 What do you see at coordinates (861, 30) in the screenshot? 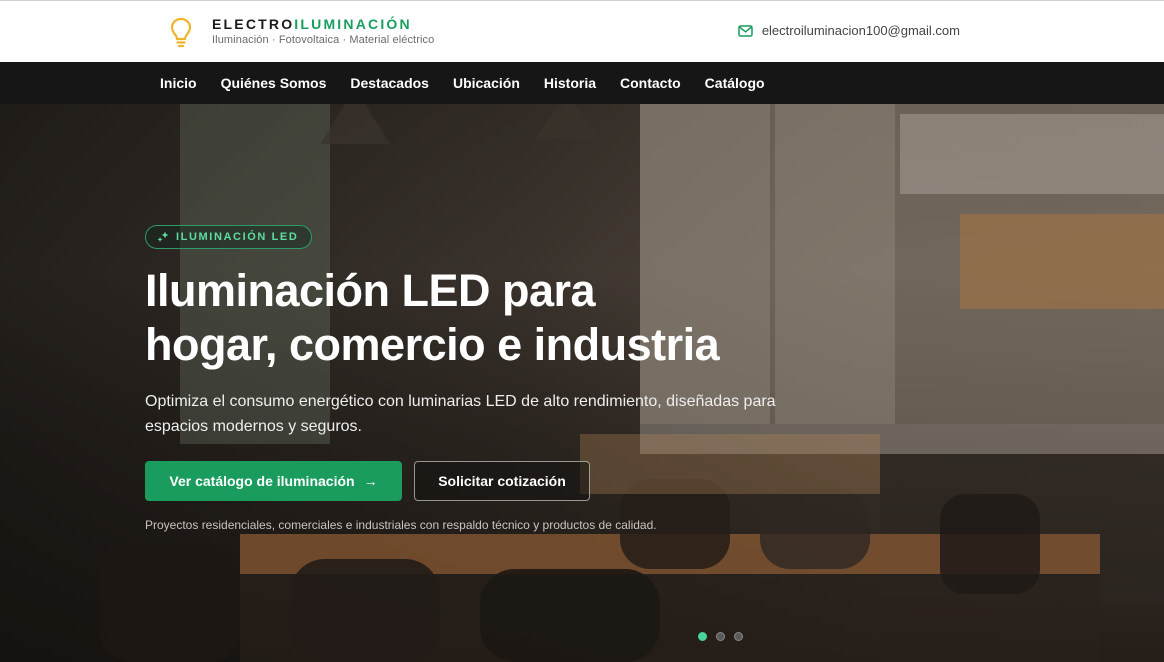
I see `email-address: electroiluminacion100@gmail.com` at bounding box center [861, 30].